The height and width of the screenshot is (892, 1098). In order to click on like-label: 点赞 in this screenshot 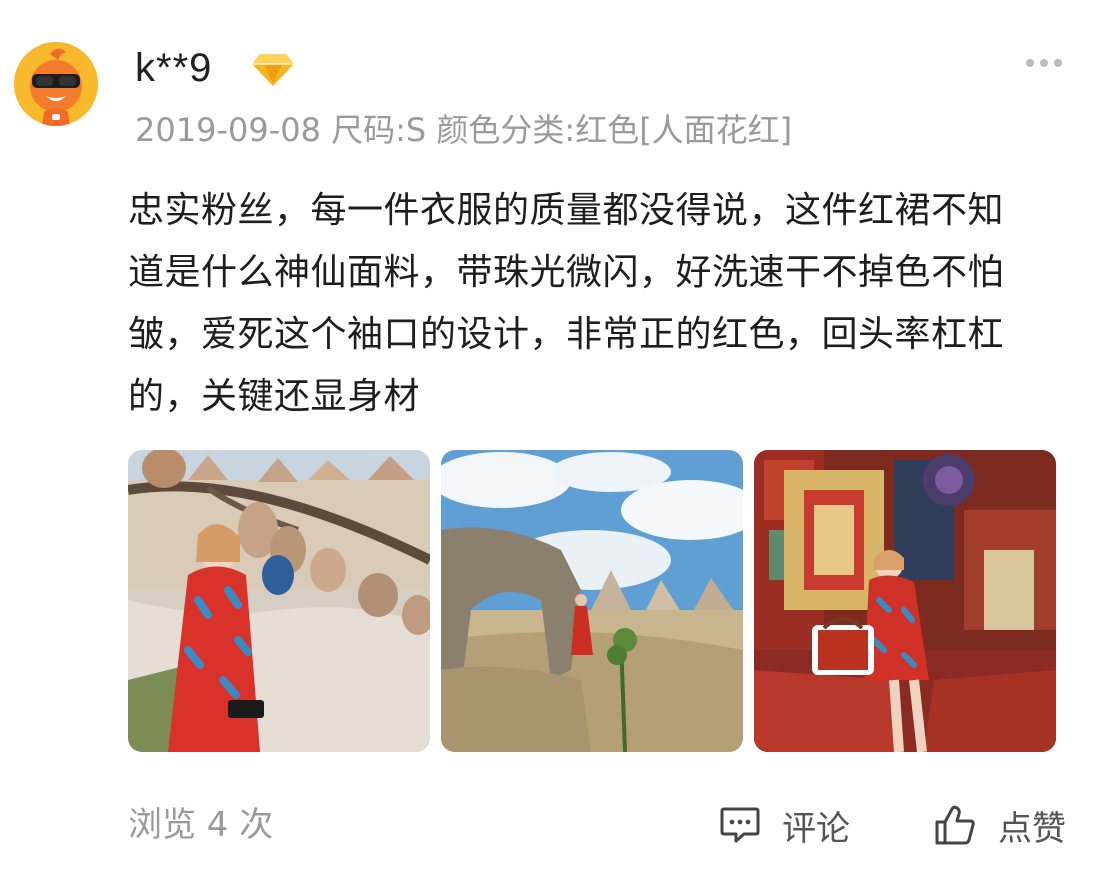, I will do `click(1032, 828)`.